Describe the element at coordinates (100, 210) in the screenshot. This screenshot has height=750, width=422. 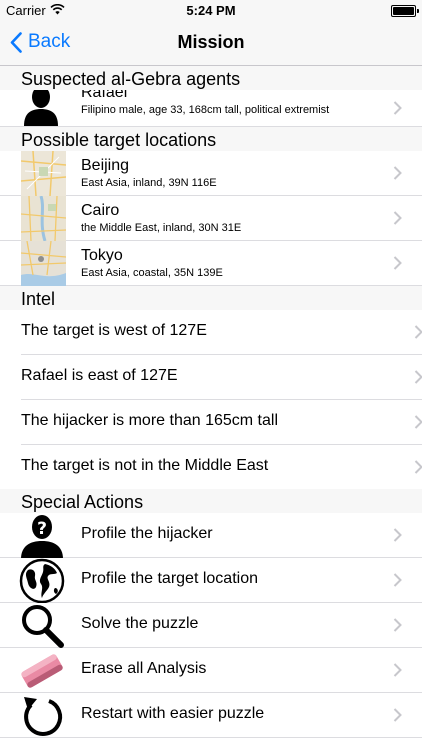
I see `location-name: Cairo` at that location.